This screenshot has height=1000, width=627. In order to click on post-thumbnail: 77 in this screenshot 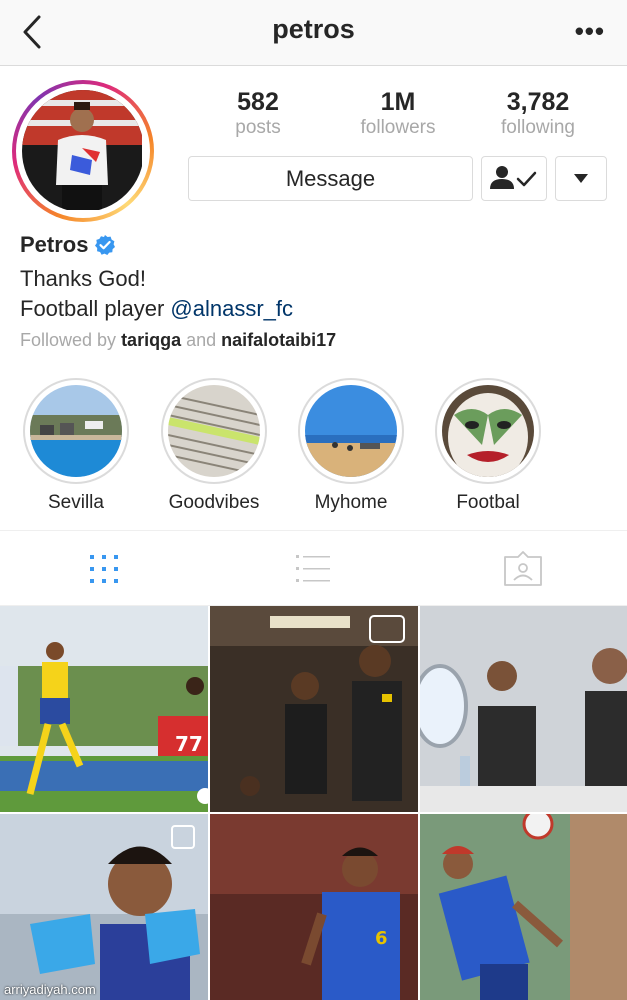, I will do `click(104, 709)`.